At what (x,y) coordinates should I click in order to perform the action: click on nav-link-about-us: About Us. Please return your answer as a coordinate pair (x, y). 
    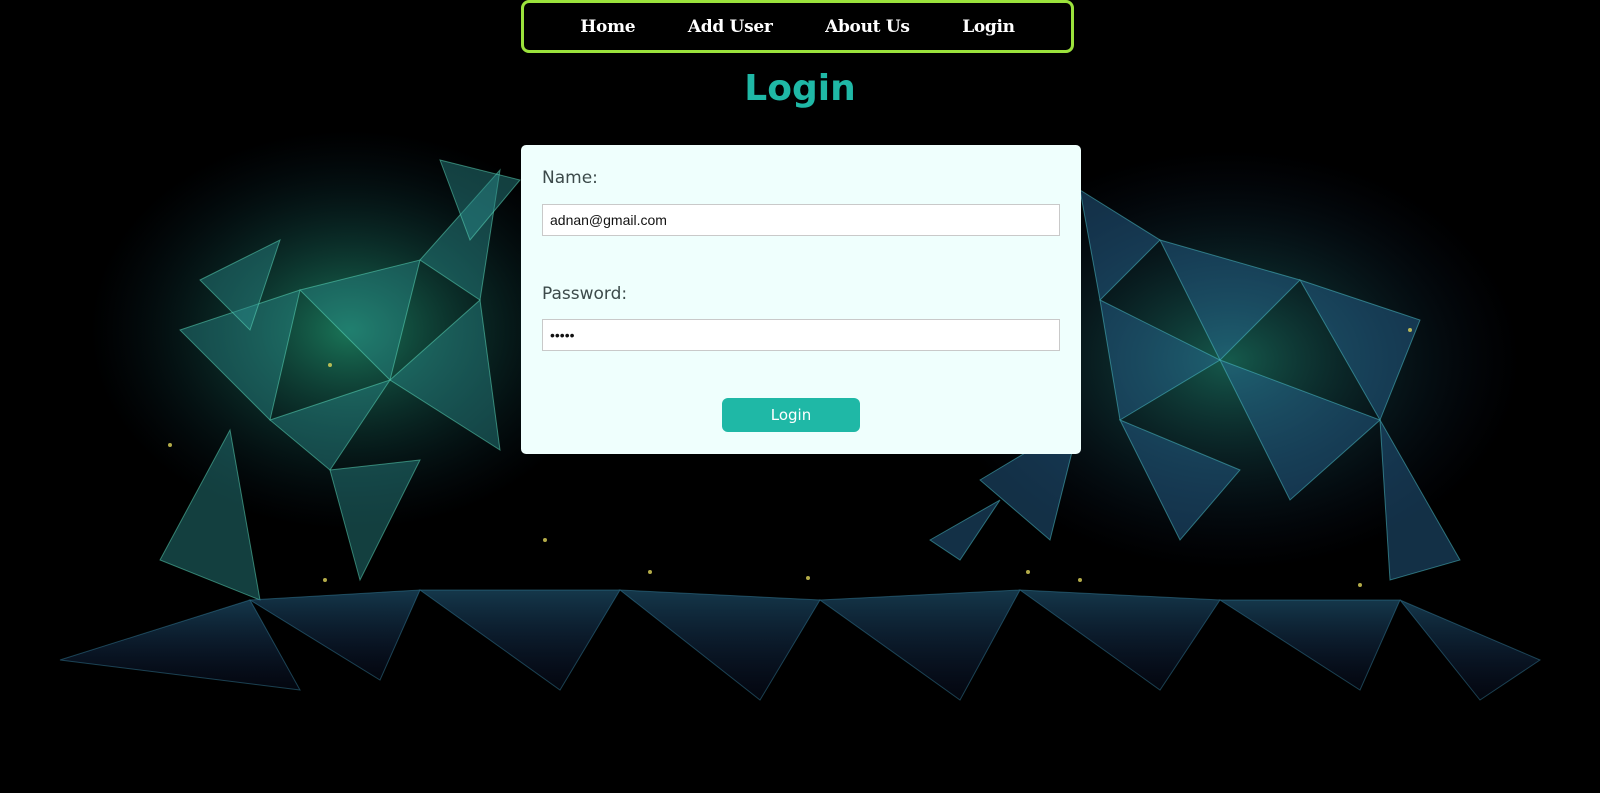
    Looking at the image, I should click on (867, 27).